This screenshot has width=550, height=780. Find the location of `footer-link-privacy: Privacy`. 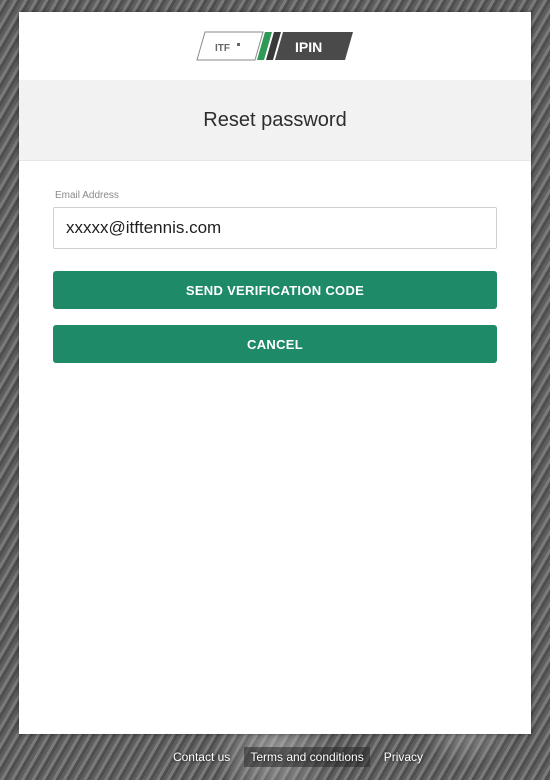

footer-link-privacy: Privacy is located at coordinates (403, 757).